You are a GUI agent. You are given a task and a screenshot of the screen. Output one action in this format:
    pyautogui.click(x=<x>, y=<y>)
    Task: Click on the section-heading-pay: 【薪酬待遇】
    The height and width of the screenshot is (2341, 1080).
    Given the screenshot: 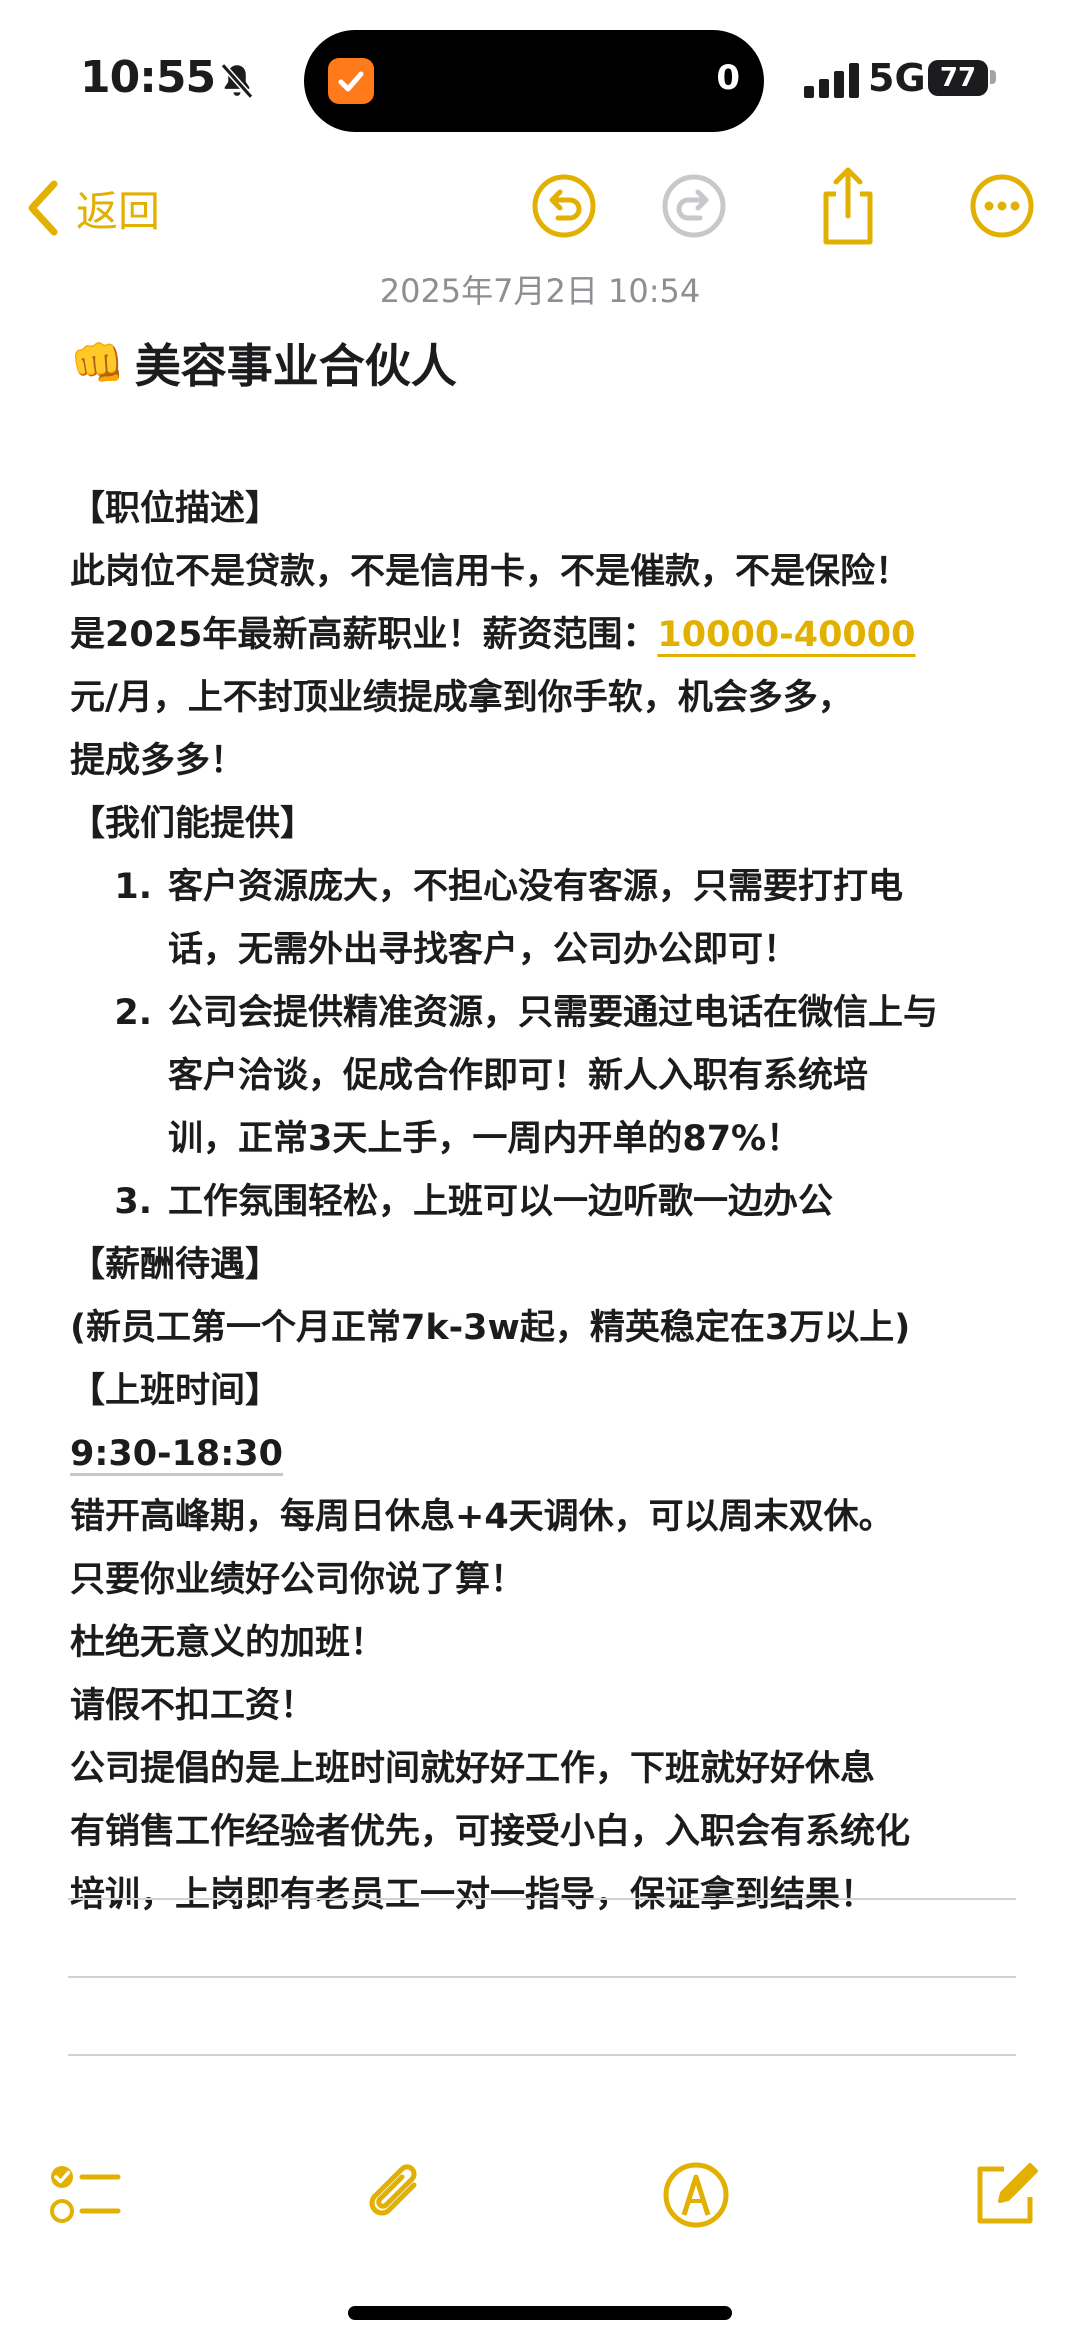 What is the action you would take?
    pyautogui.click(x=175, y=1265)
    